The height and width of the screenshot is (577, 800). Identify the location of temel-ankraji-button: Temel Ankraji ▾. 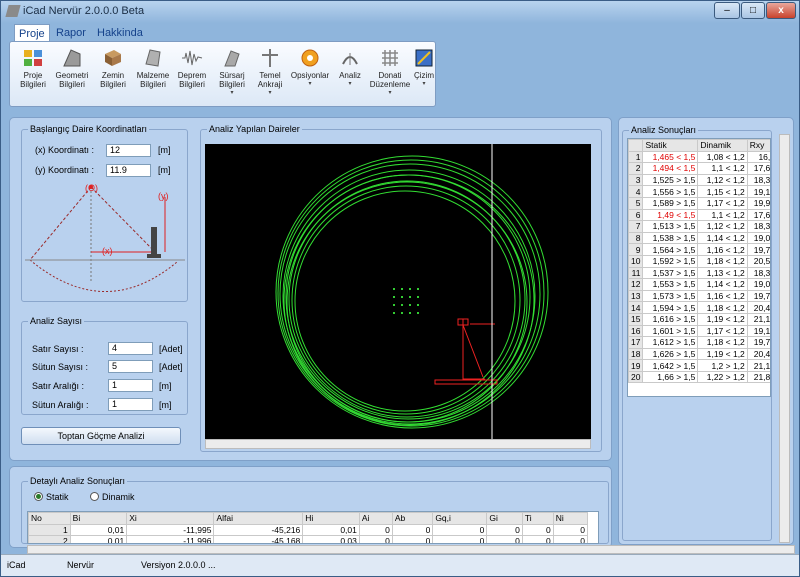
(270, 76).